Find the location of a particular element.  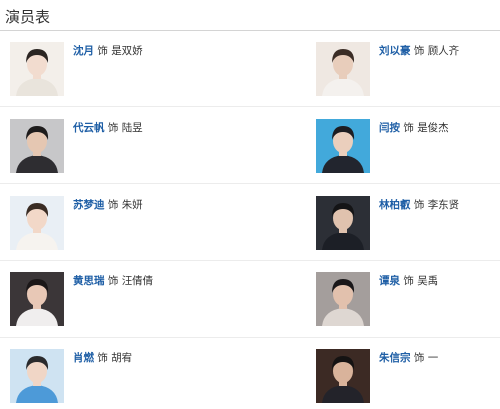

cast-credit: 谭泉 饰 吴禹 is located at coordinates (408, 280).